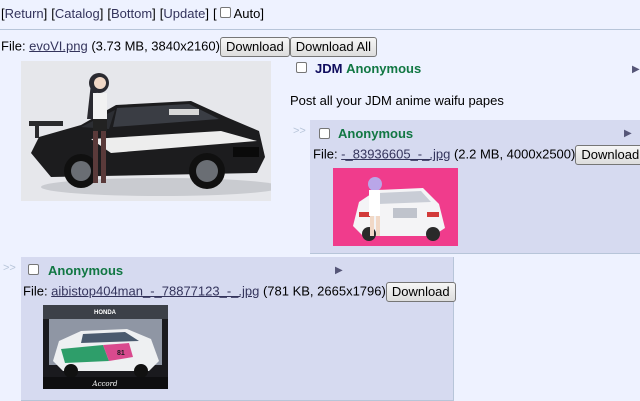  Describe the element at coordinates (225, 12) in the screenshot. I see `auto-update-checkbox` at that location.